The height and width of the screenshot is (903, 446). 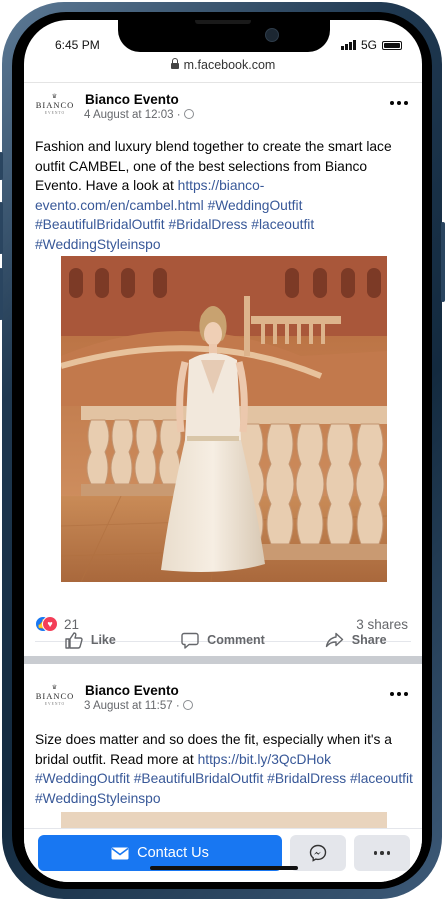 What do you see at coordinates (223, 660) in the screenshot?
I see `post-separator` at bounding box center [223, 660].